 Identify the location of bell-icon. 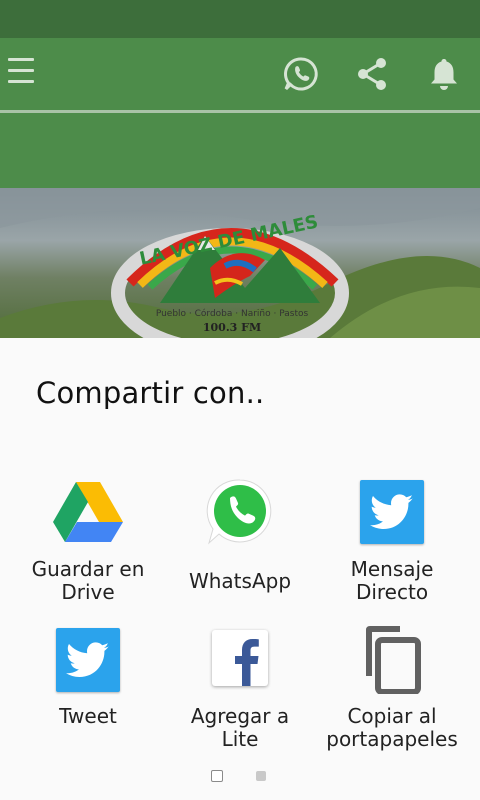
(444, 74).